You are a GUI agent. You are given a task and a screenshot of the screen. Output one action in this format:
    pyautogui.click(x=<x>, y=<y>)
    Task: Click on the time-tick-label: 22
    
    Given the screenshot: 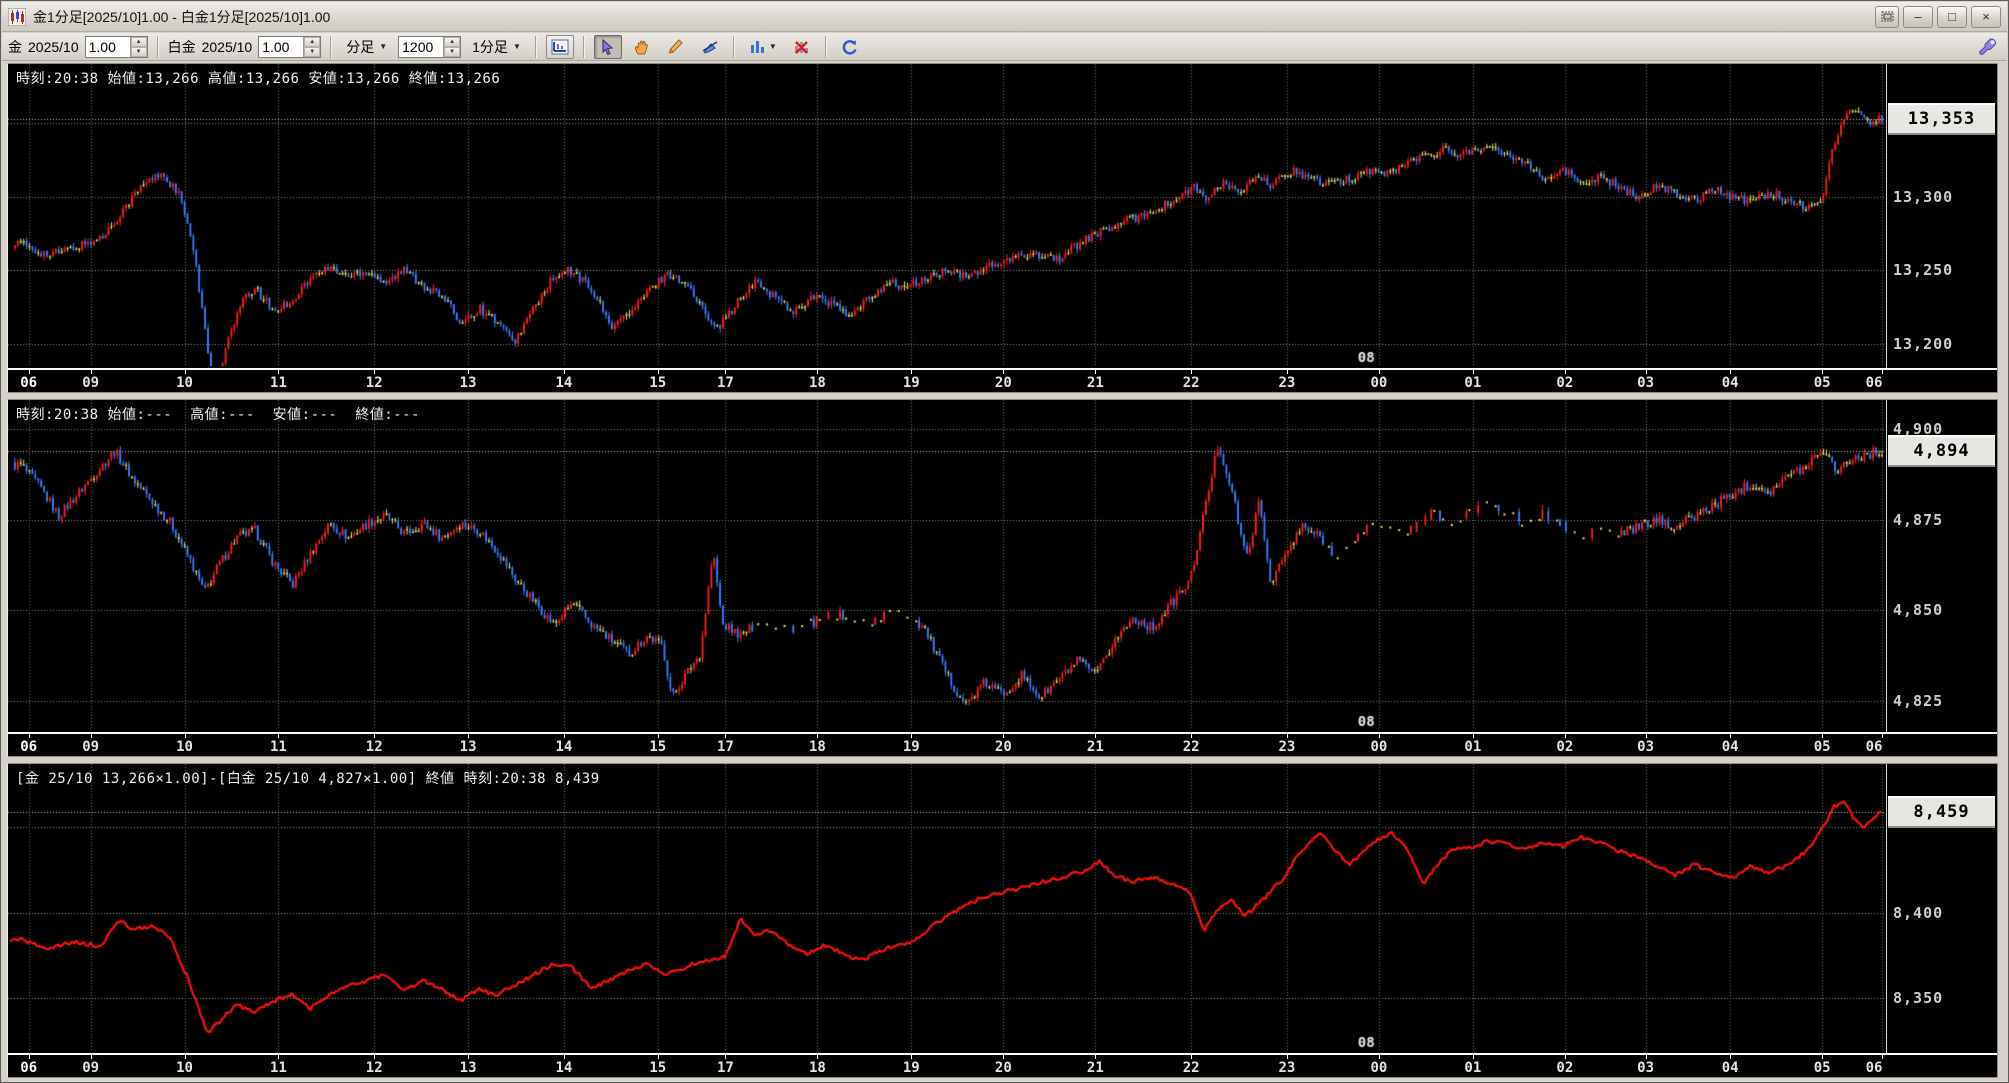 What is the action you would take?
    pyautogui.click(x=1191, y=1068)
    